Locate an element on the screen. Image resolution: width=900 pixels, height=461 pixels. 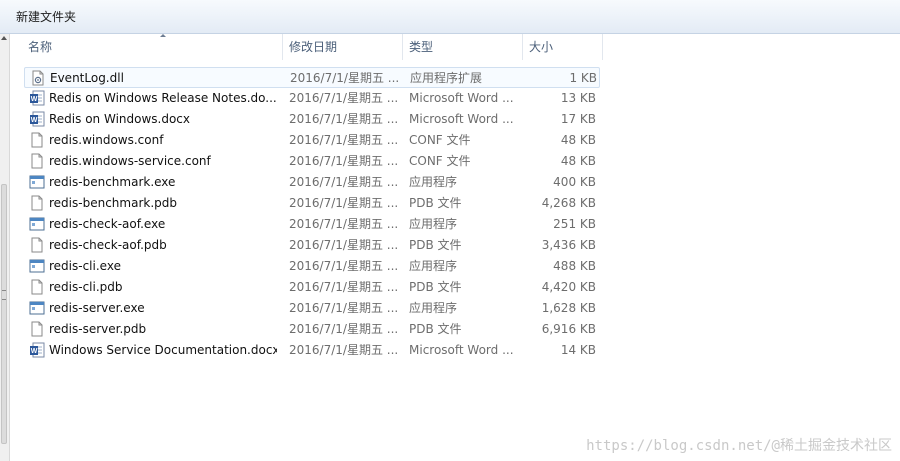
column-header-type: 类型 is located at coordinates (463, 47).